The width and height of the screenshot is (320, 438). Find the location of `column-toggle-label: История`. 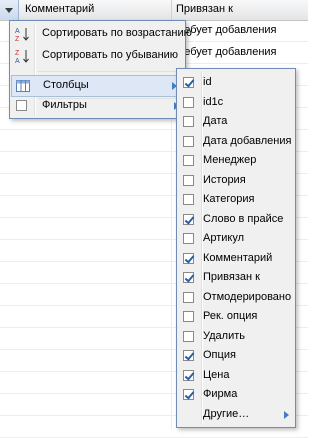

column-toggle-label: История is located at coordinates (224, 179).